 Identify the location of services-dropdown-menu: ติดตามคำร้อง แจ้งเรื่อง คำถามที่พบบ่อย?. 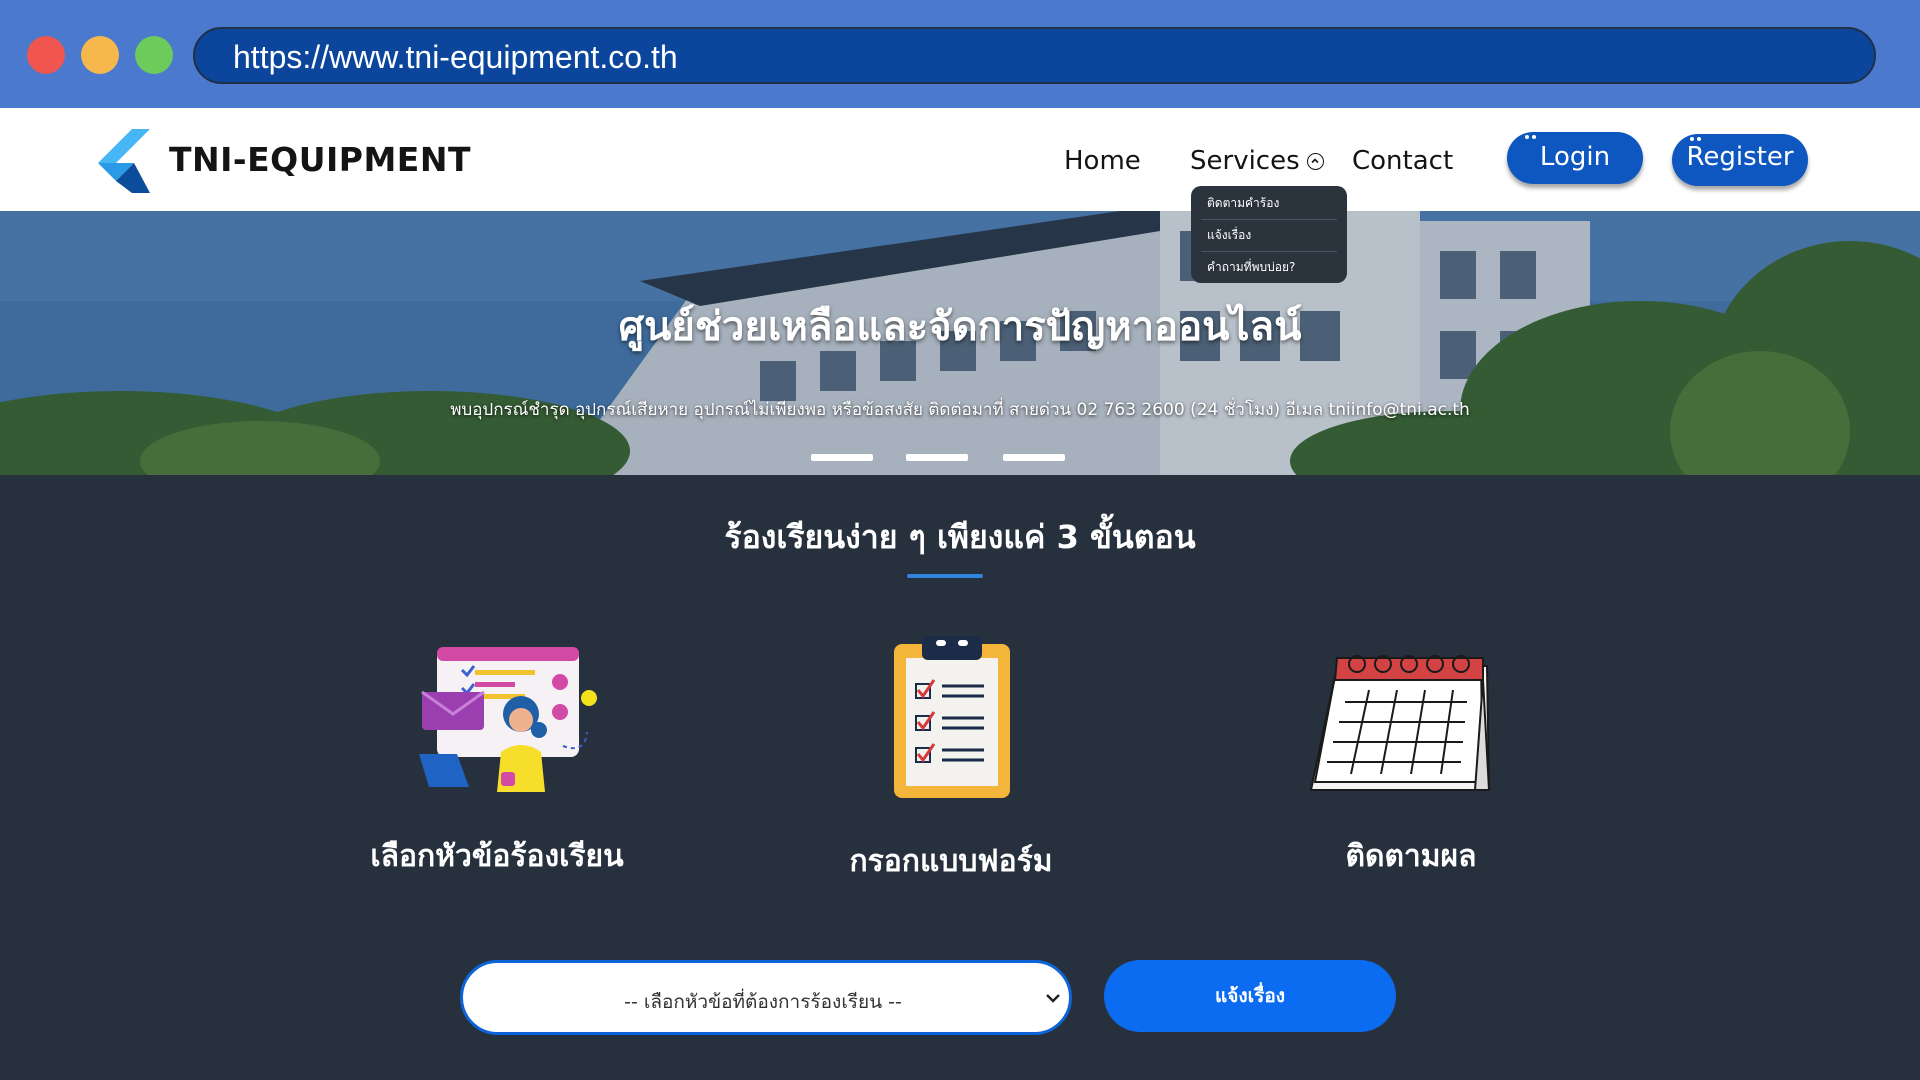
(1269, 234).